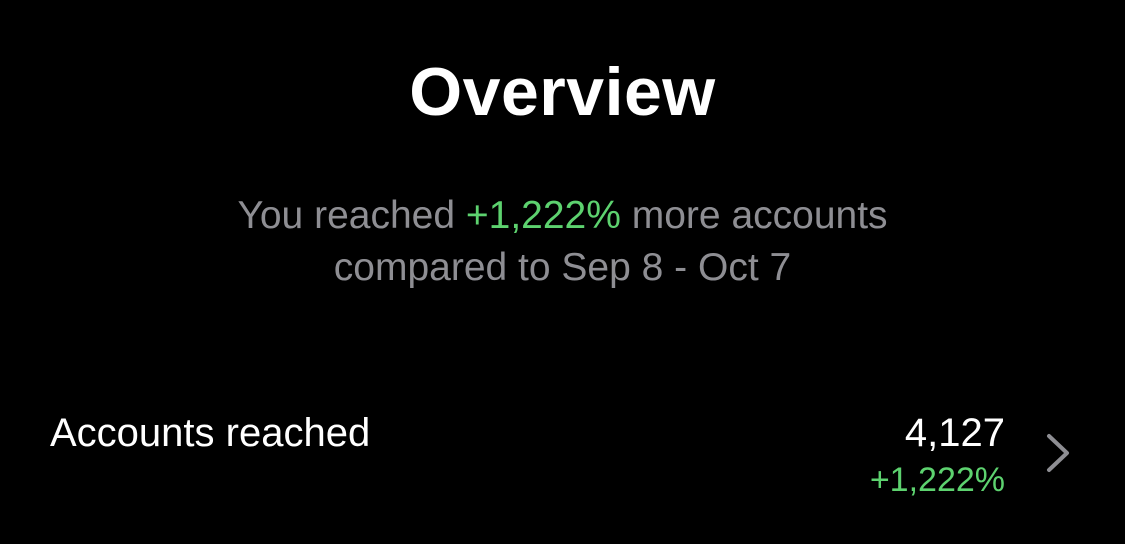 The width and height of the screenshot is (1125, 544). Describe the element at coordinates (562, 267) in the screenshot. I see `summary-comparison: compared to Sep 8 - Oct 7` at that location.